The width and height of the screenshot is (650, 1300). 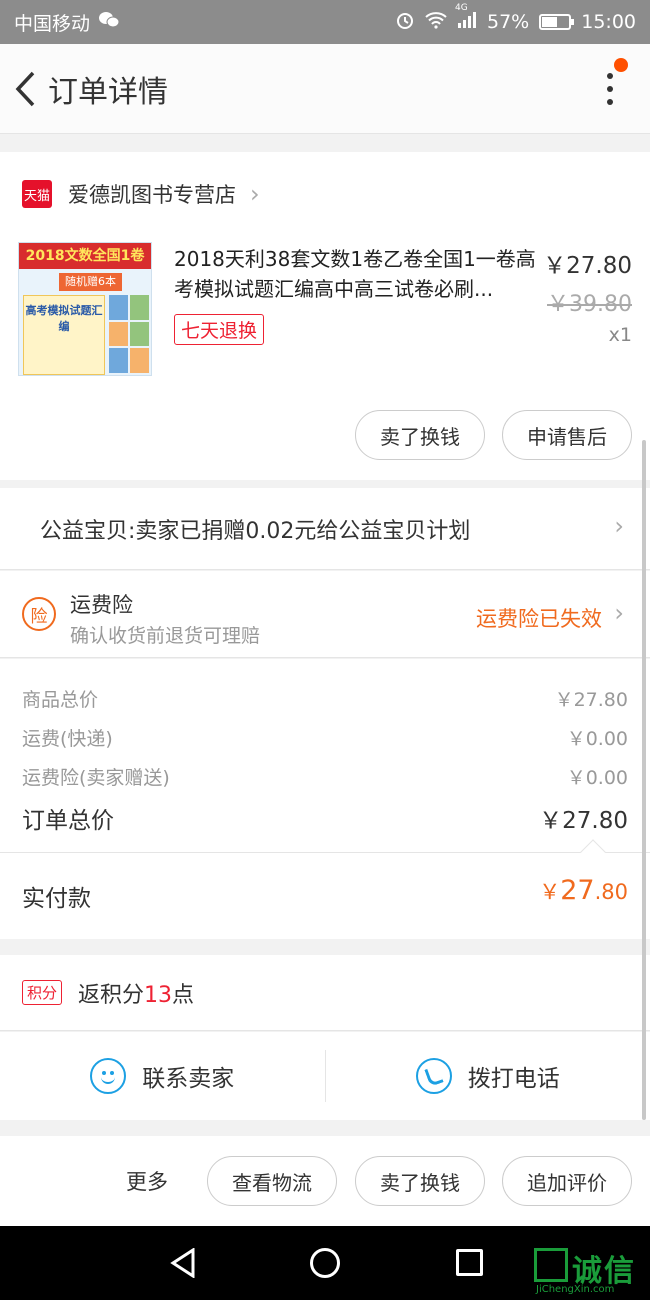 I want to click on points-prefix: 返积分, so click(x=111, y=995).